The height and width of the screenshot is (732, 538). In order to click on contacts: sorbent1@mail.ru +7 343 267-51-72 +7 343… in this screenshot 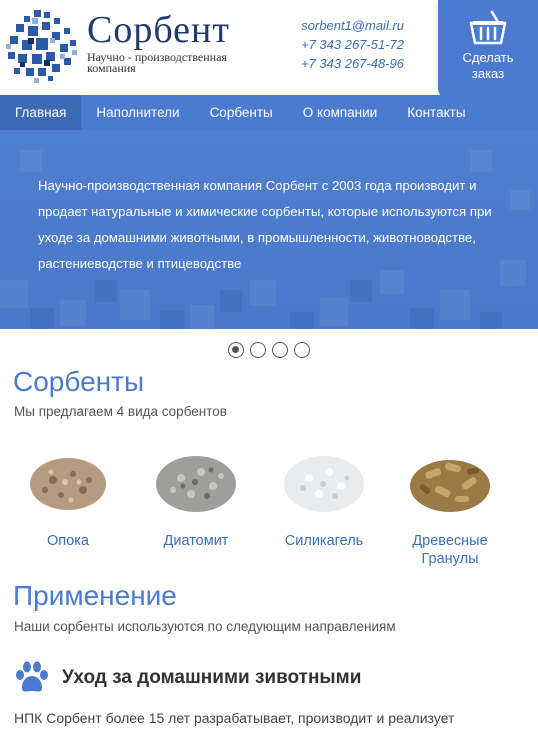, I will do `click(352, 44)`.